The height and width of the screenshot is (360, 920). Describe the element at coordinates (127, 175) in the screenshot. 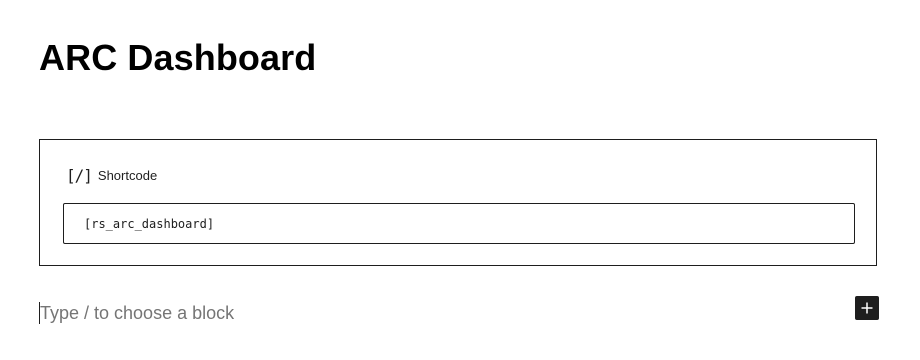

I see `block-title: Shortcode` at that location.